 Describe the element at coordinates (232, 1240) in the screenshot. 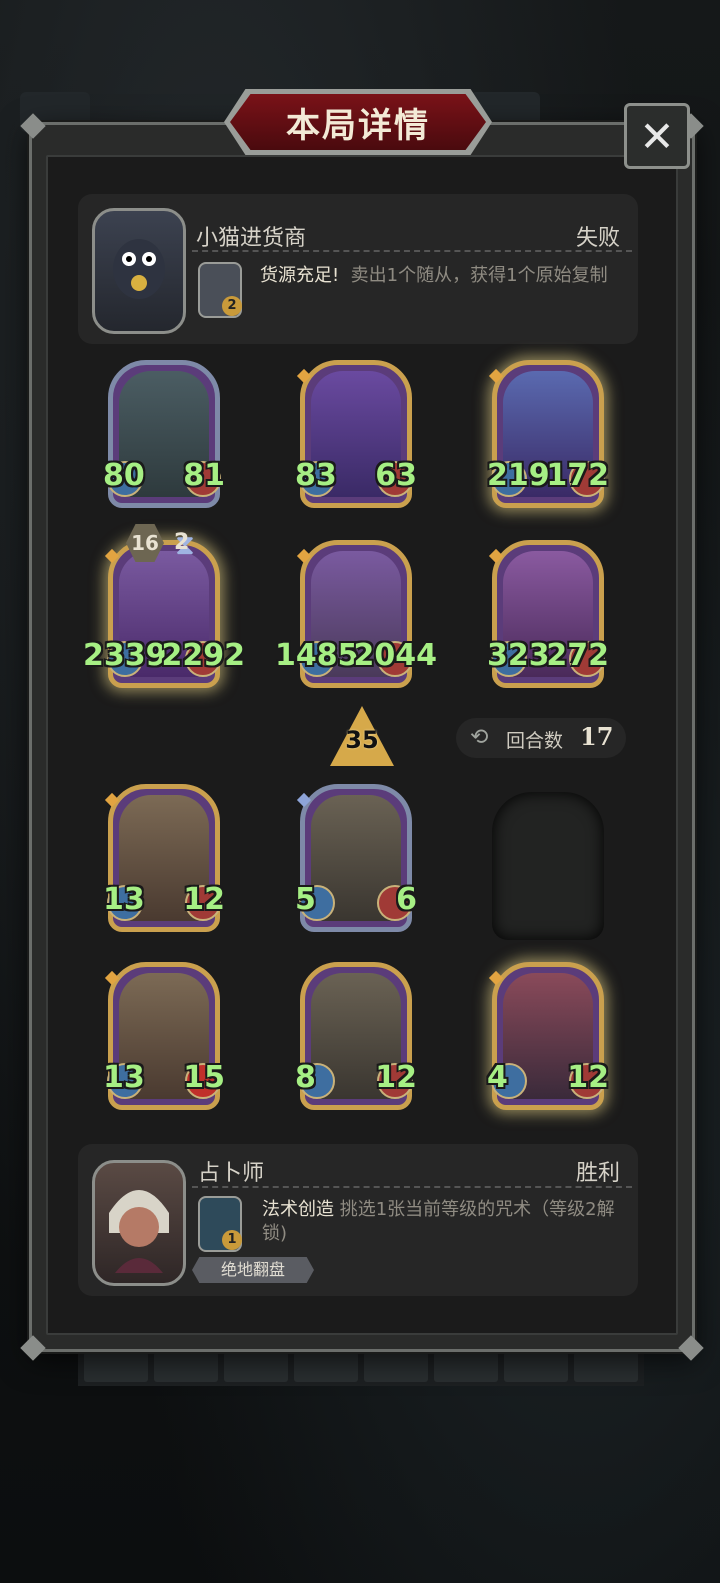

I see `player-hero-power-level: 1` at that location.